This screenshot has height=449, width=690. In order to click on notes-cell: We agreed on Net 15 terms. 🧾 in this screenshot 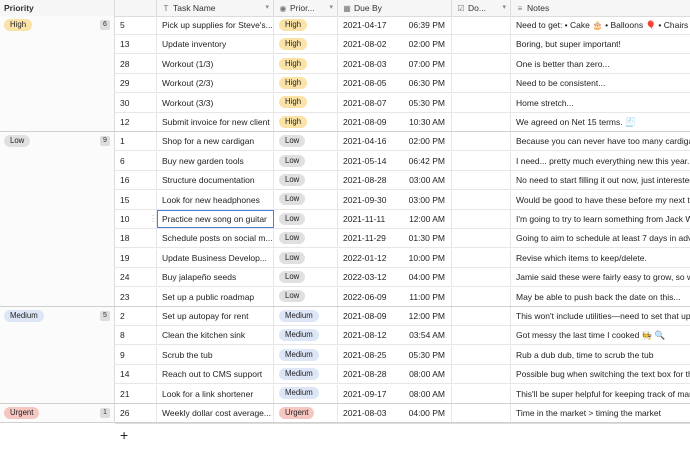, I will do `click(600, 122)`.